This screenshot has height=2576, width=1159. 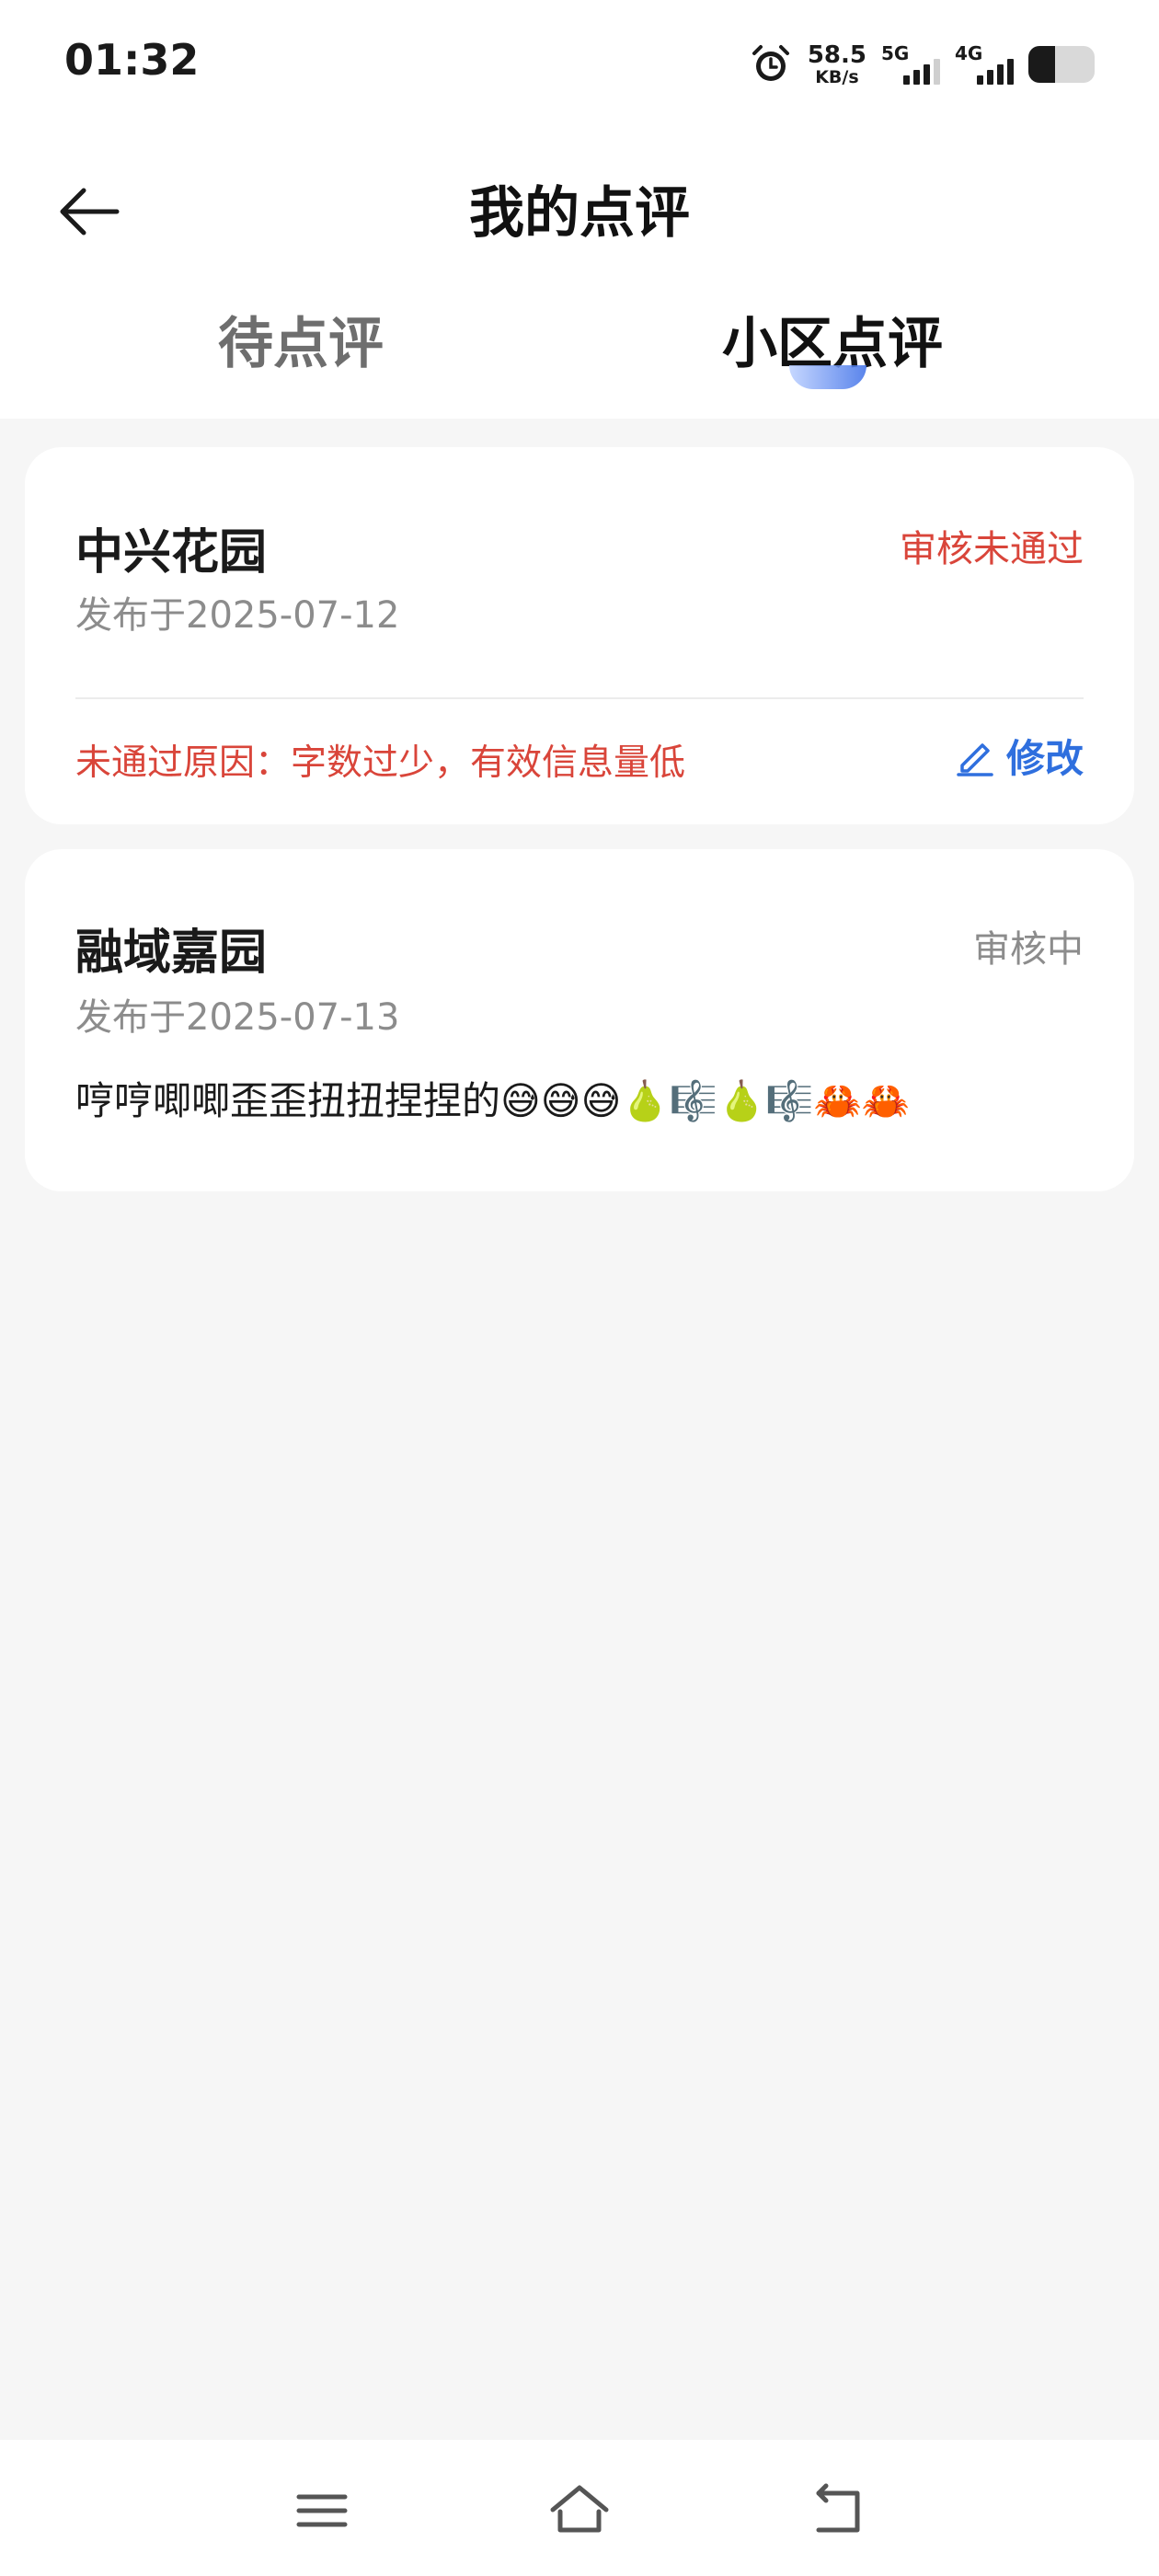 What do you see at coordinates (171, 953) in the screenshot?
I see `community-name: 融域嘉园` at bounding box center [171, 953].